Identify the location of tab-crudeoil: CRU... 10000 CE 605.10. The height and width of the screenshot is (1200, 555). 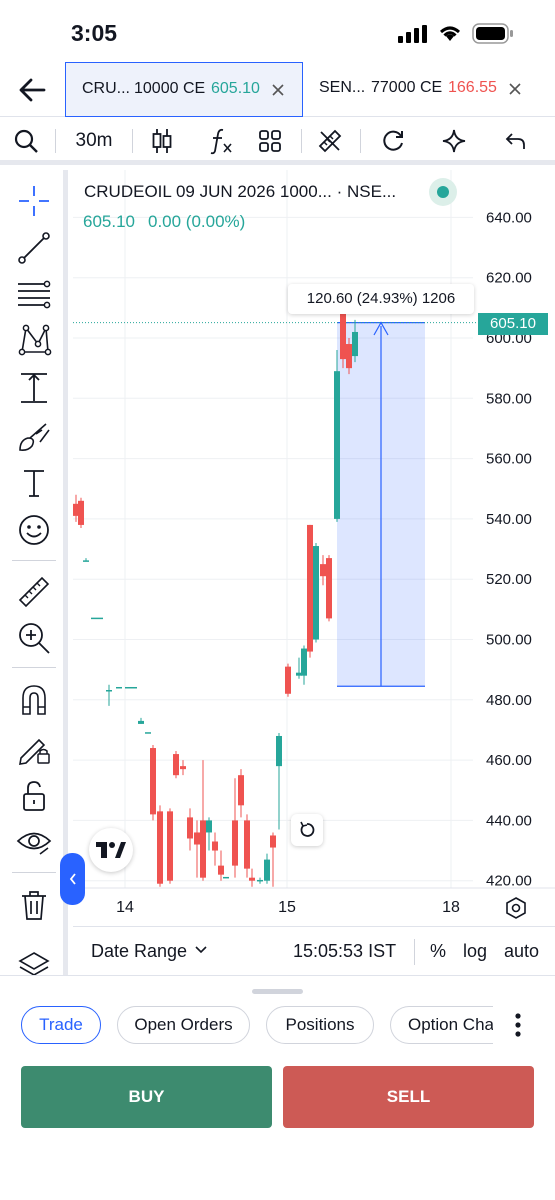
(184, 89).